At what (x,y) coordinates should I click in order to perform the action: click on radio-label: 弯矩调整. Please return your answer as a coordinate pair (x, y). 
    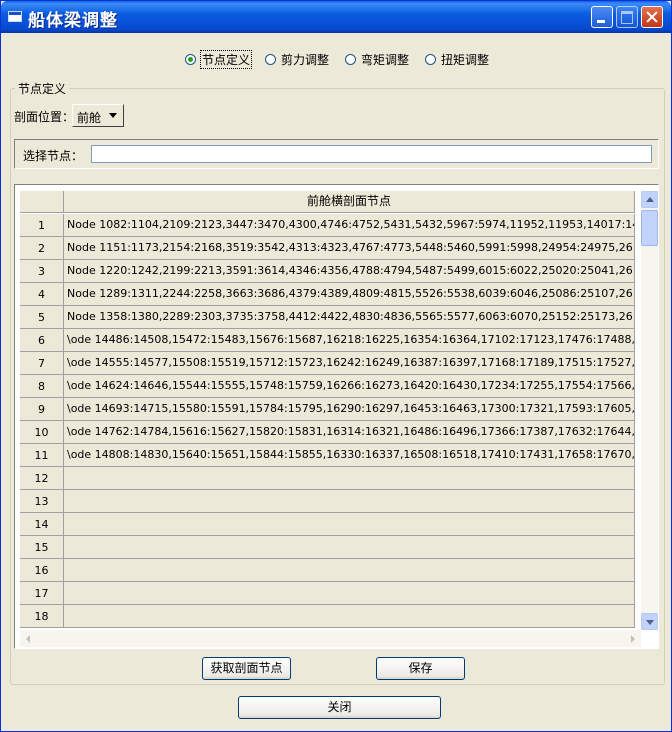
    Looking at the image, I should click on (385, 59).